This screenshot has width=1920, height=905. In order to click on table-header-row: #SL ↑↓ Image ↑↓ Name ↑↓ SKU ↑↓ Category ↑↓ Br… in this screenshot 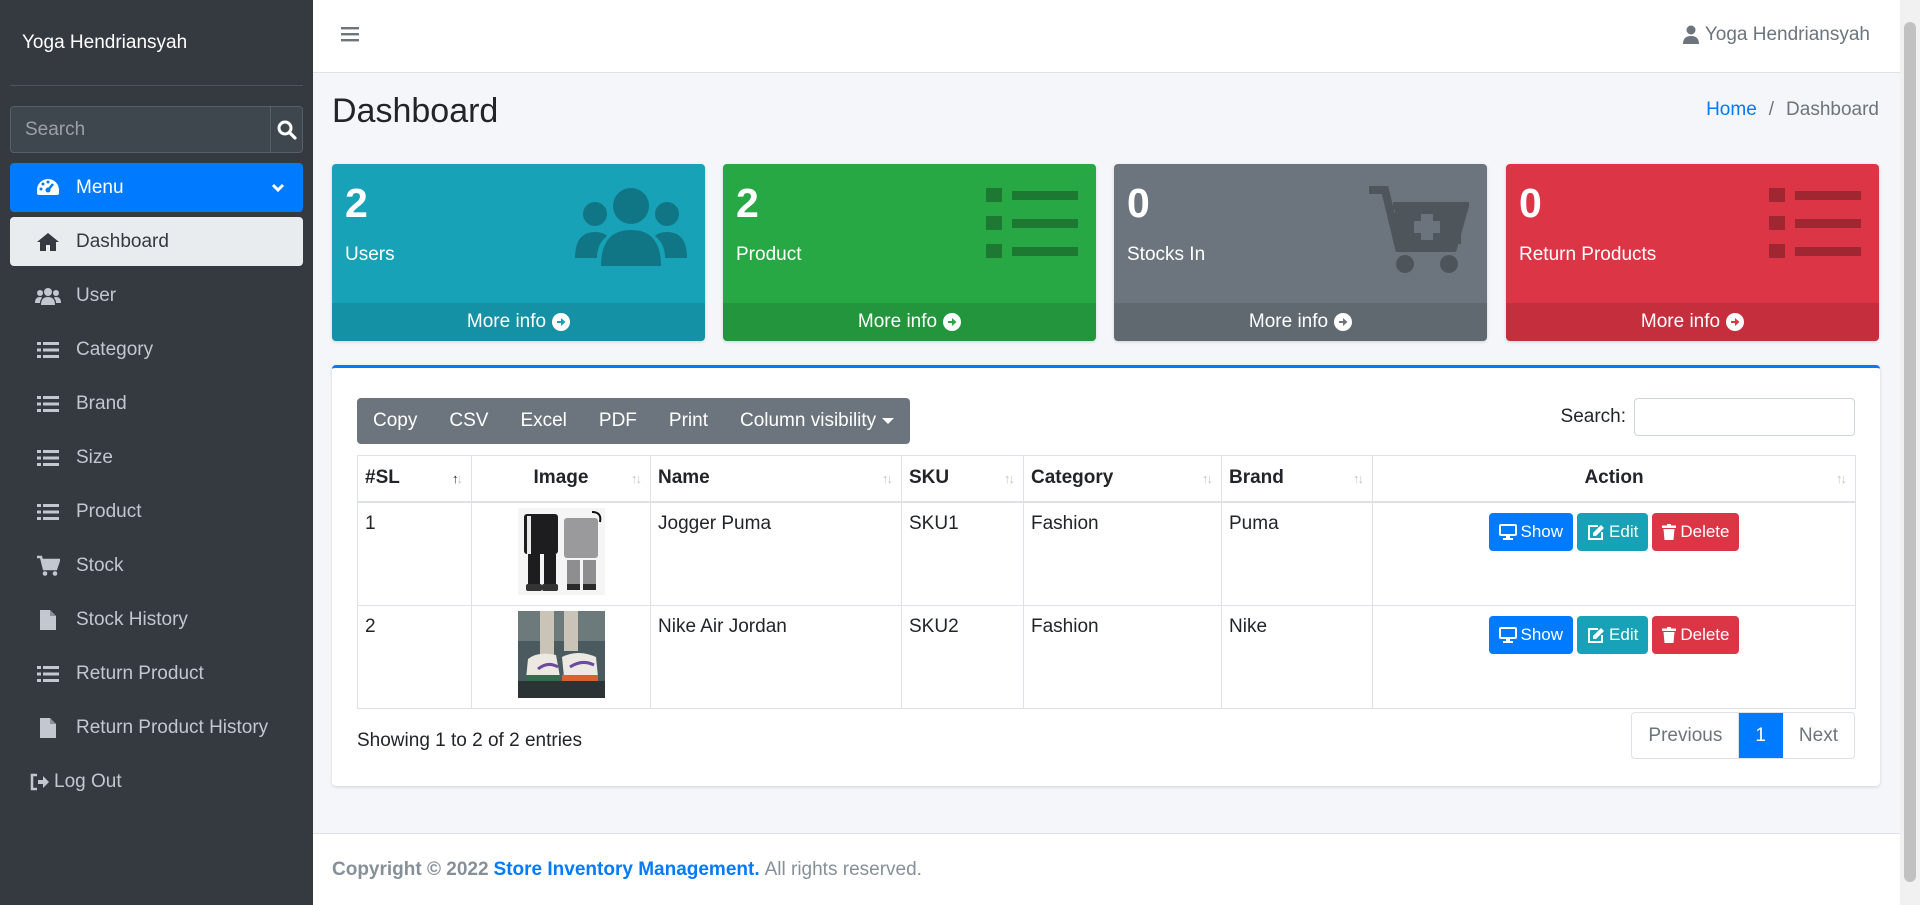, I will do `click(1106, 479)`.